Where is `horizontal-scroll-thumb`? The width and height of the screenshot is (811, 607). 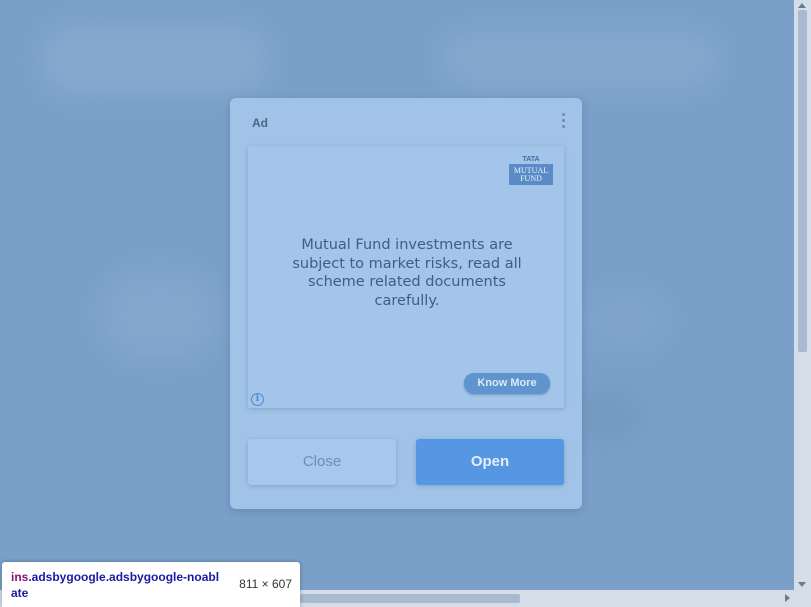
horizontal-scroll-thumb is located at coordinates (410, 598).